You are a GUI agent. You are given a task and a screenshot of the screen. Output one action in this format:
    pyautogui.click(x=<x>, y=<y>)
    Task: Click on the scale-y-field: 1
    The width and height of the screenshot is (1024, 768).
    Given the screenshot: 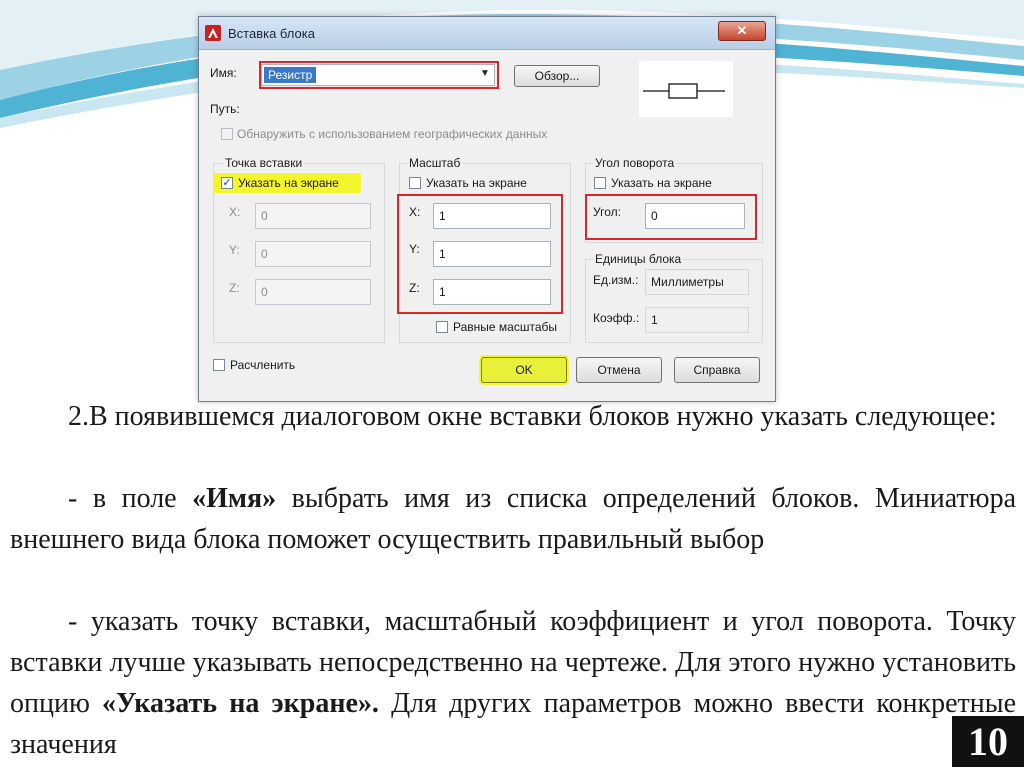 What is the action you would take?
    pyautogui.click(x=492, y=254)
    